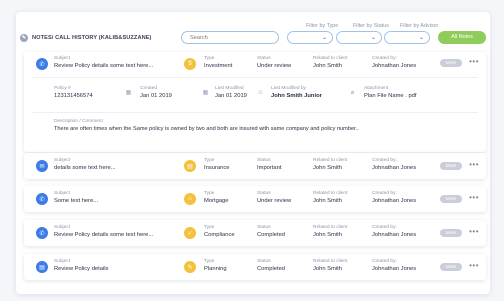  Describe the element at coordinates (190, 267) in the screenshot. I see `pencil-icon: ✎` at that location.